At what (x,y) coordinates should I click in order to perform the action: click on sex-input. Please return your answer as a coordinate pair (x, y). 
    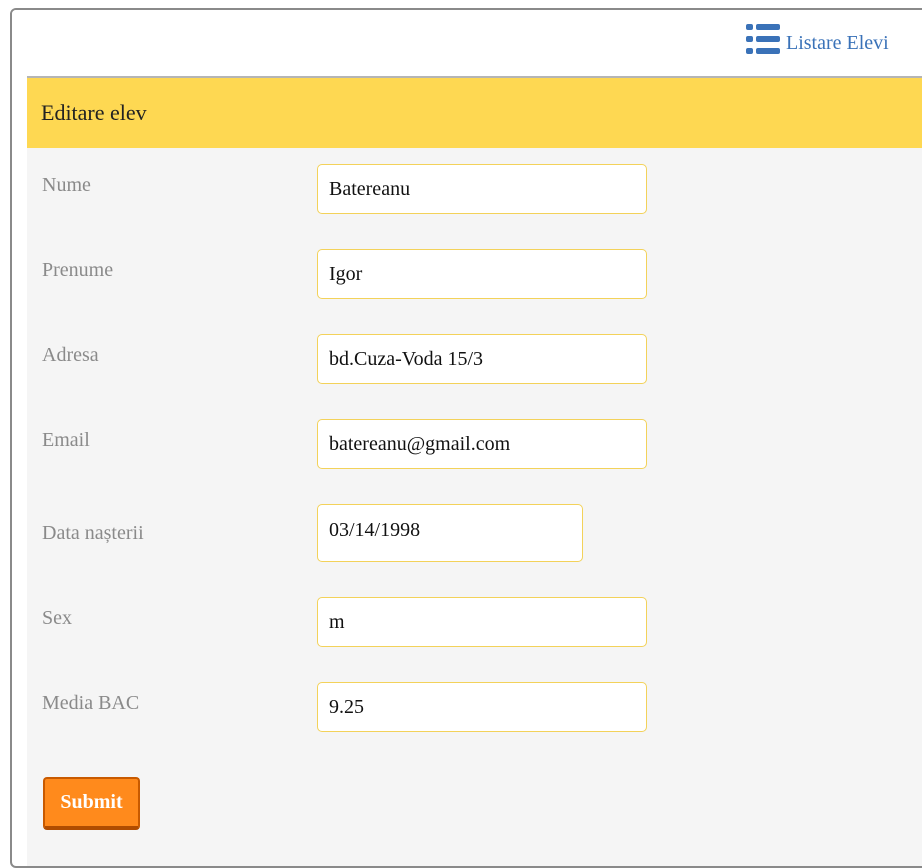
    Looking at the image, I should click on (482, 622).